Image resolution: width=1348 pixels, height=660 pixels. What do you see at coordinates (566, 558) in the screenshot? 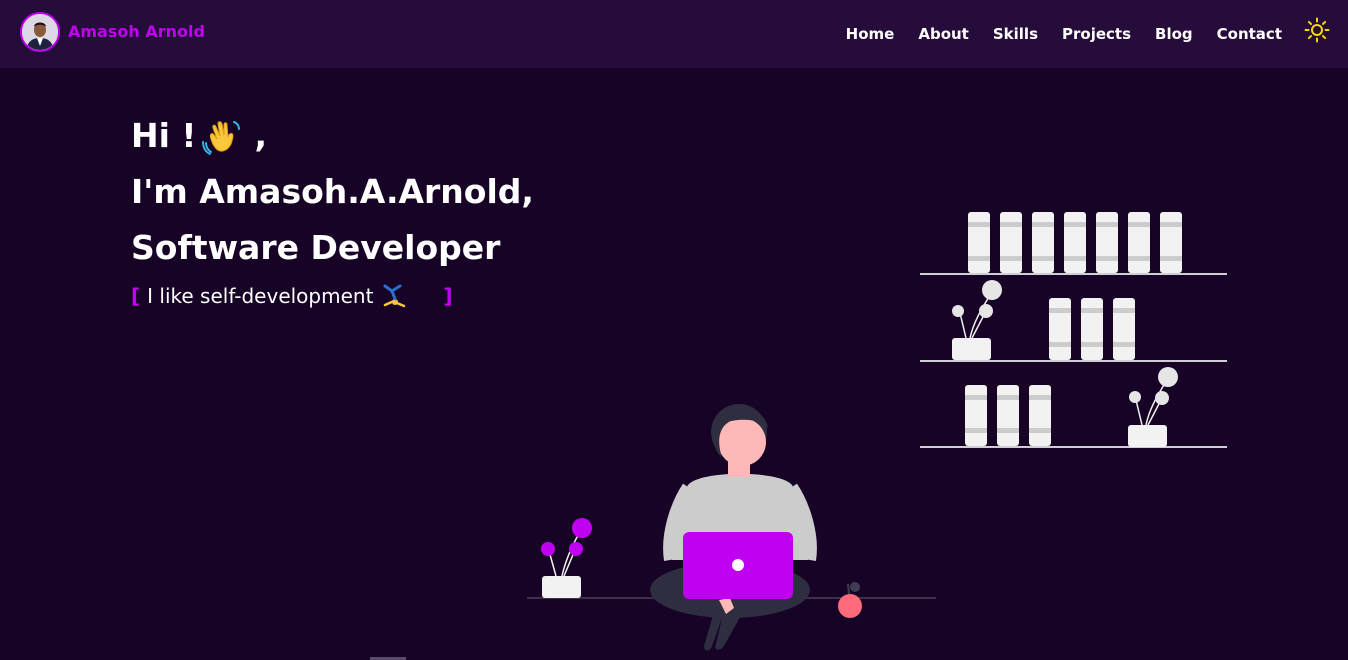
I see `plant-illustration` at bounding box center [566, 558].